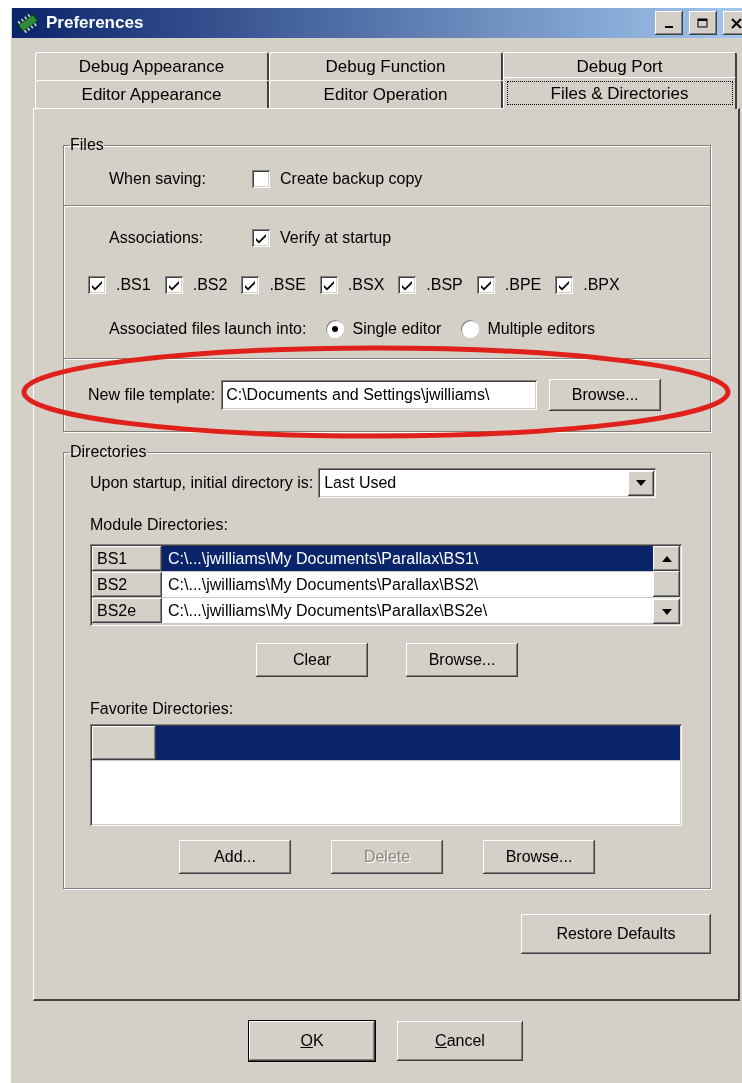 The width and height of the screenshot is (742, 1083). Describe the element at coordinates (460, 1041) in the screenshot. I see `dialog-button: Cancel` at that location.